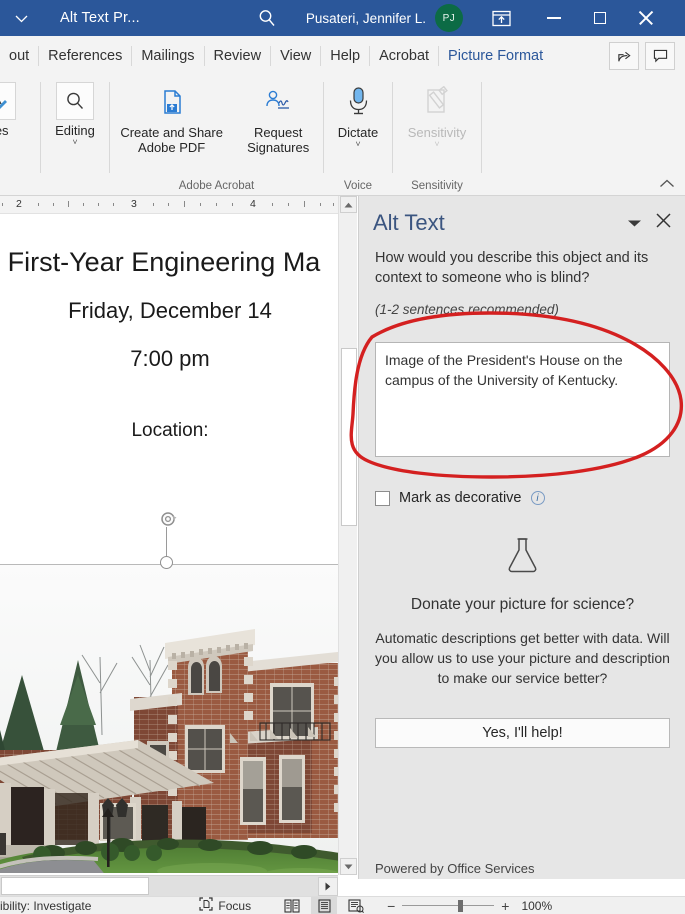  I want to click on styles-label: yles, so click(4, 130).